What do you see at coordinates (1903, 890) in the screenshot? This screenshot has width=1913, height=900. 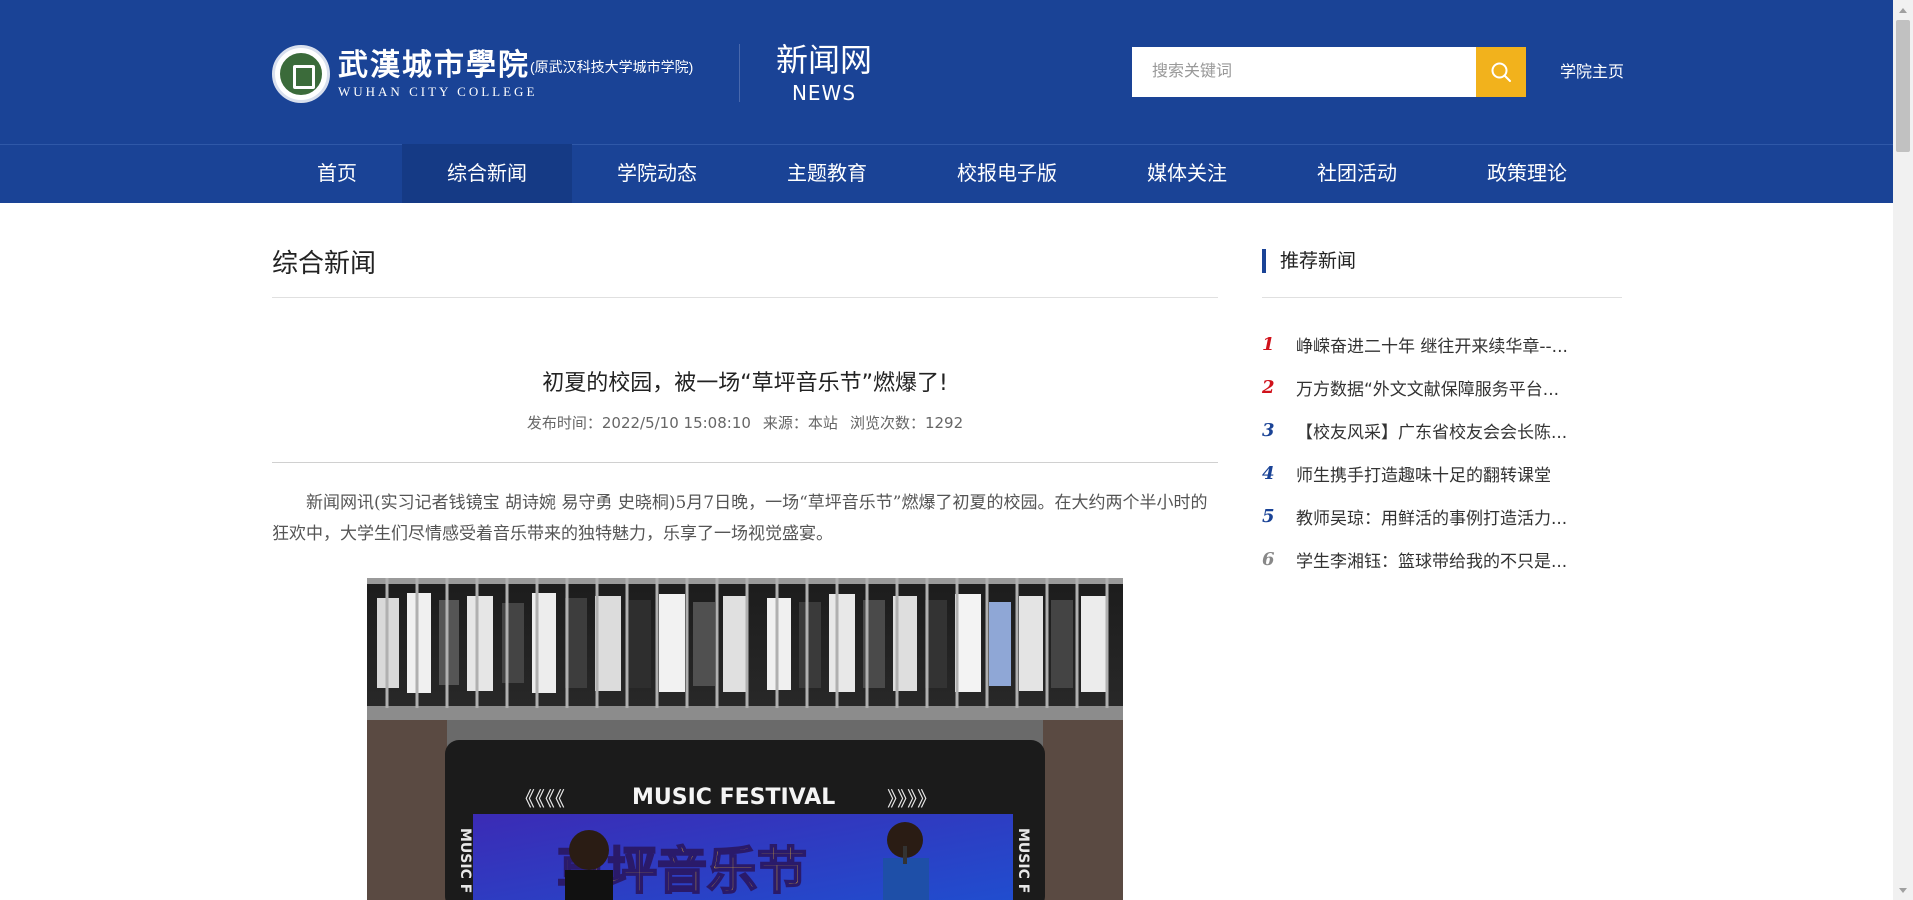 I see `scroll-down-arrow-icon` at bounding box center [1903, 890].